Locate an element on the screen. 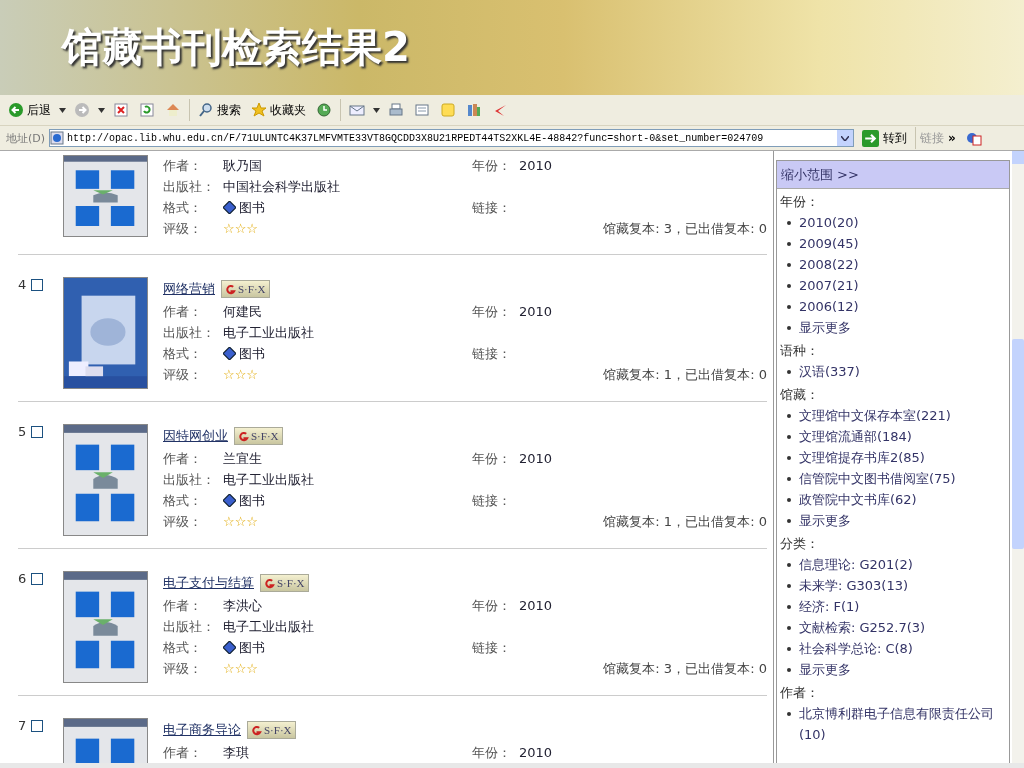 The height and width of the screenshot is (768, 1024). address-field: http://opac.lib.whu.edu.cn/F/71ULUNTC4K37LMFVMTE33VT8GQCDD3X8U21RPEDT44TS2XKL4E-48842?func=short-0&set_number=024709 is located at coordinates (452, 138).